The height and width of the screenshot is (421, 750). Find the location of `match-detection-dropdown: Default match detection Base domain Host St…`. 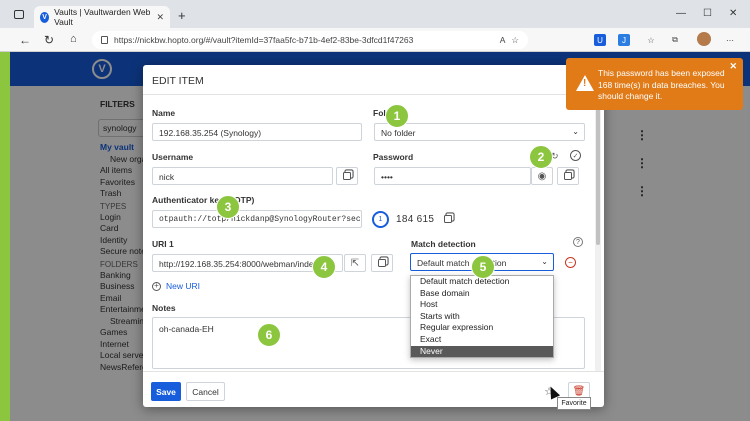

match-detection-dropdown: Default match detection Base domain Host St… is located at coordinates (482, 317).